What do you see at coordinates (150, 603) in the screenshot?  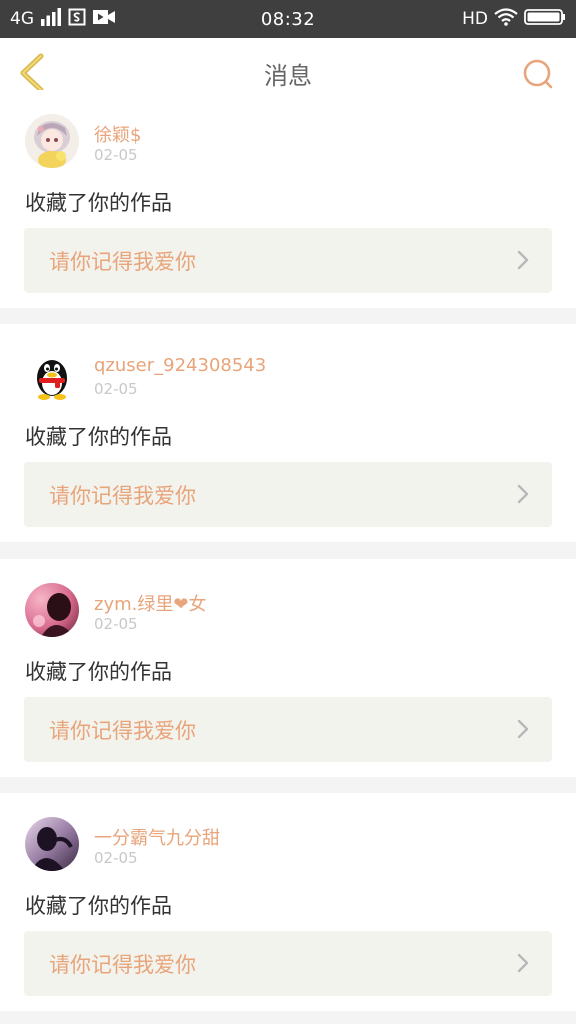 I see `username: zym.绿里❤女` at bounding box center [150, 603].